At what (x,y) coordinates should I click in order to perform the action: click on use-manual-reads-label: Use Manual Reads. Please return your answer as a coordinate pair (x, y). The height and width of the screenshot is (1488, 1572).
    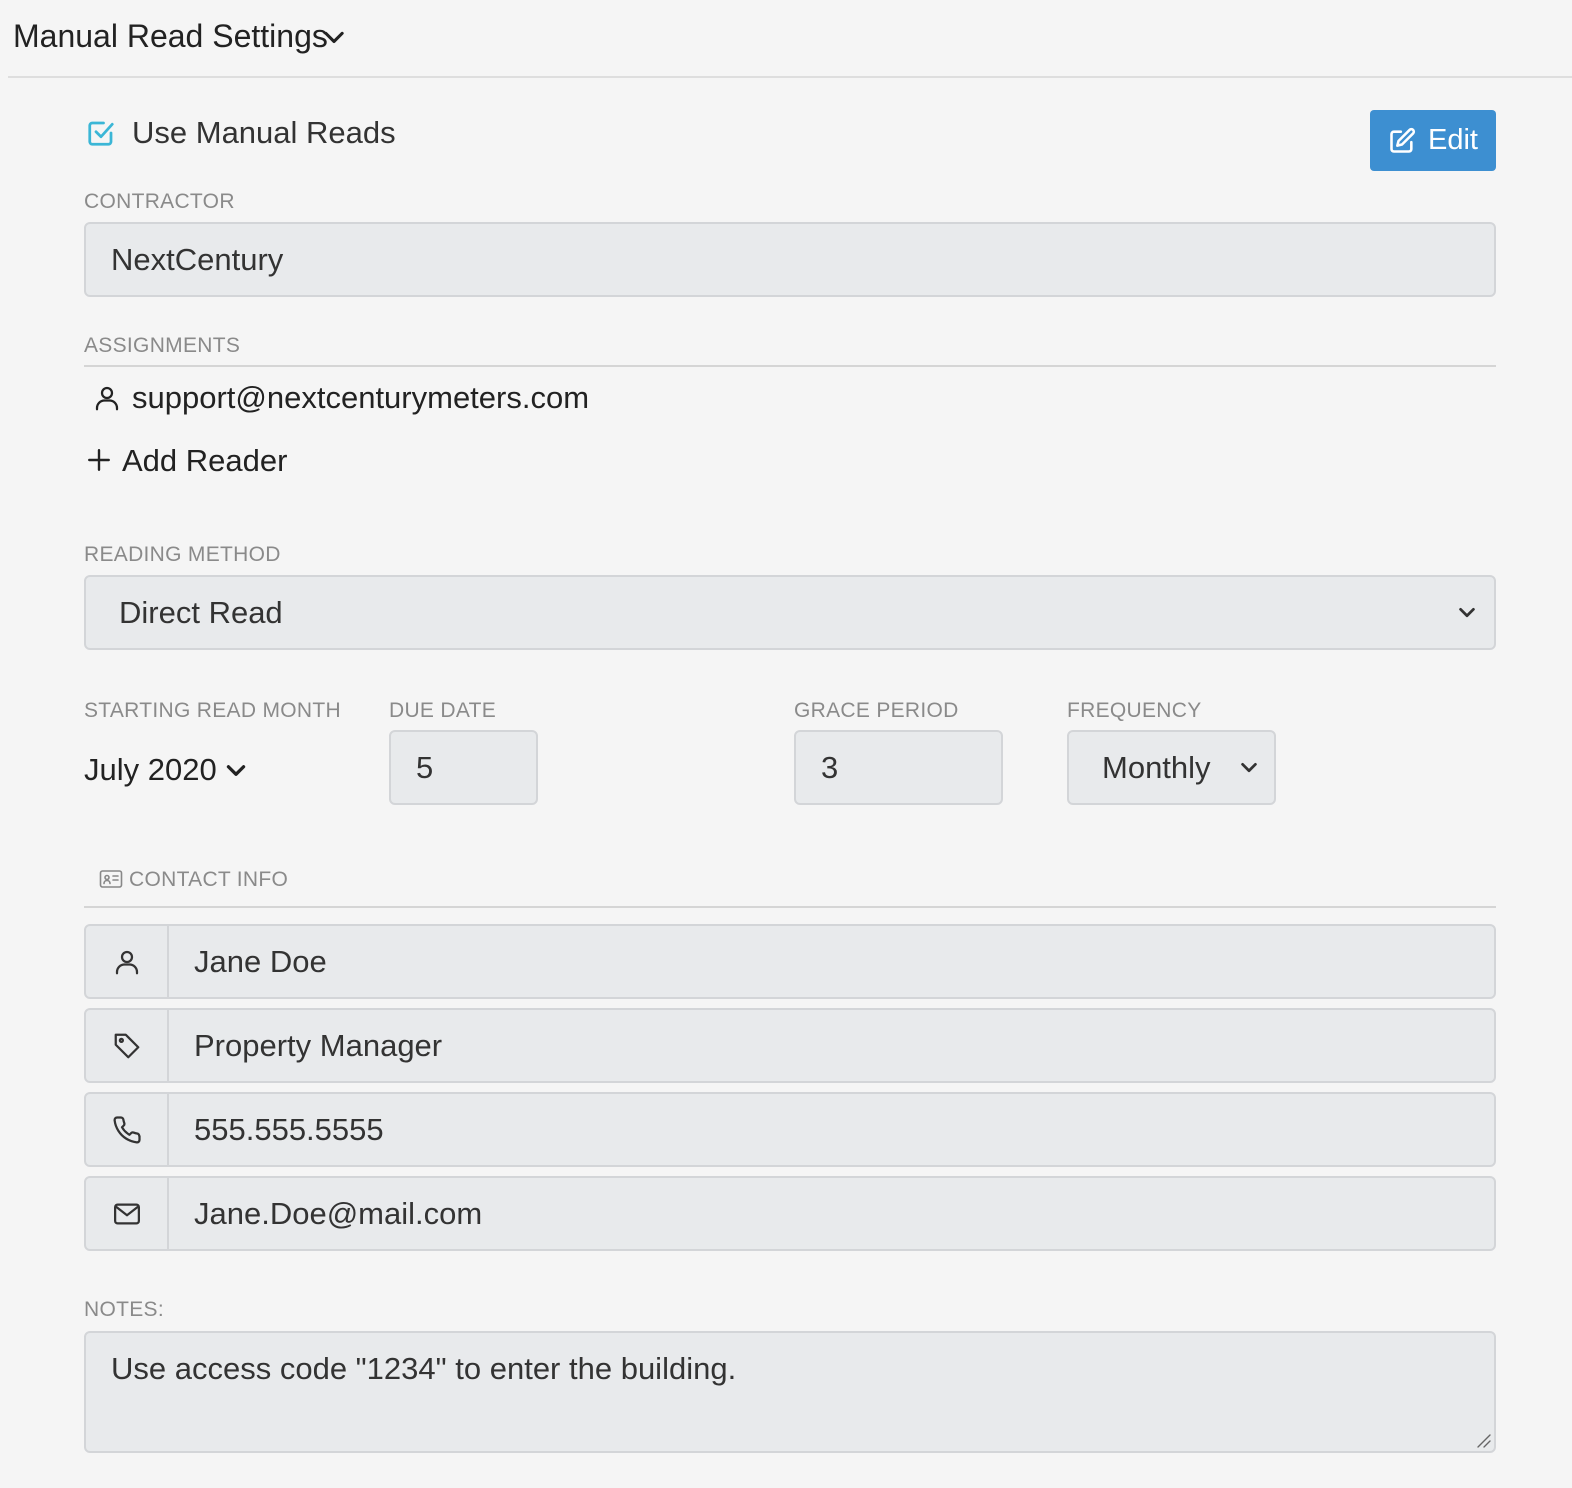
    Looking at the image, I should click on (264, 133).